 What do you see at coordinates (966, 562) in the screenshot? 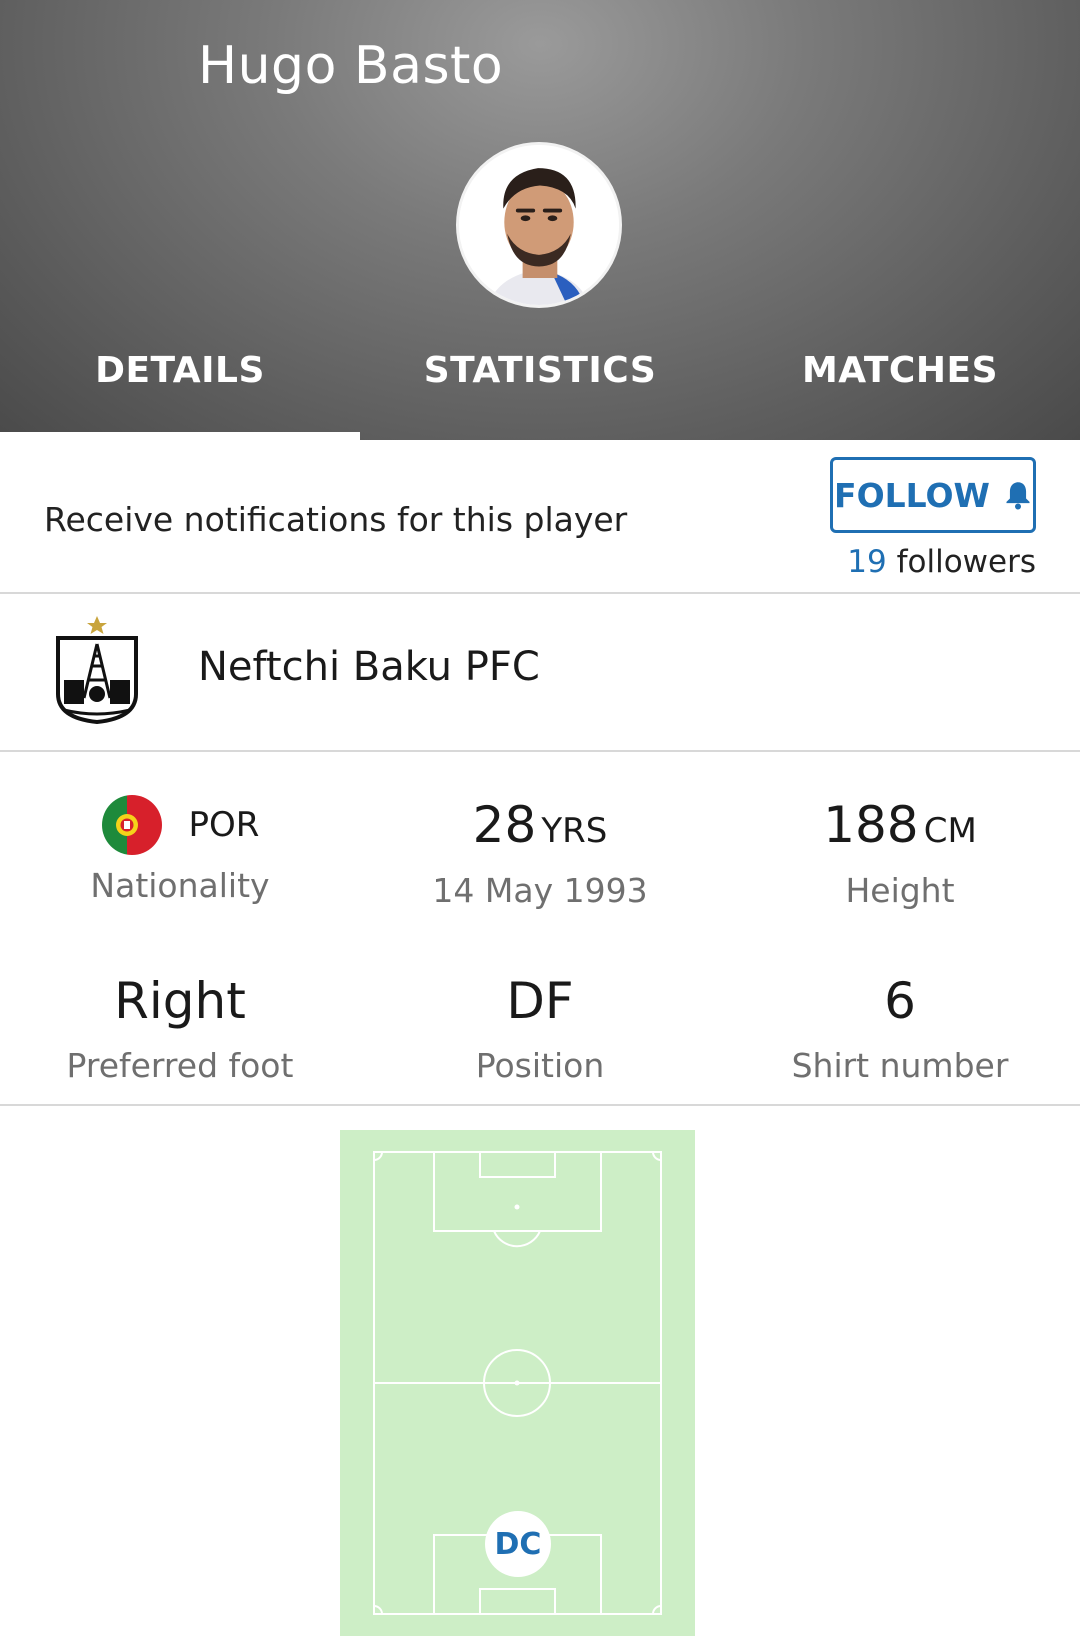
I see `followers-label: followers` at bounding box center [966, 562].